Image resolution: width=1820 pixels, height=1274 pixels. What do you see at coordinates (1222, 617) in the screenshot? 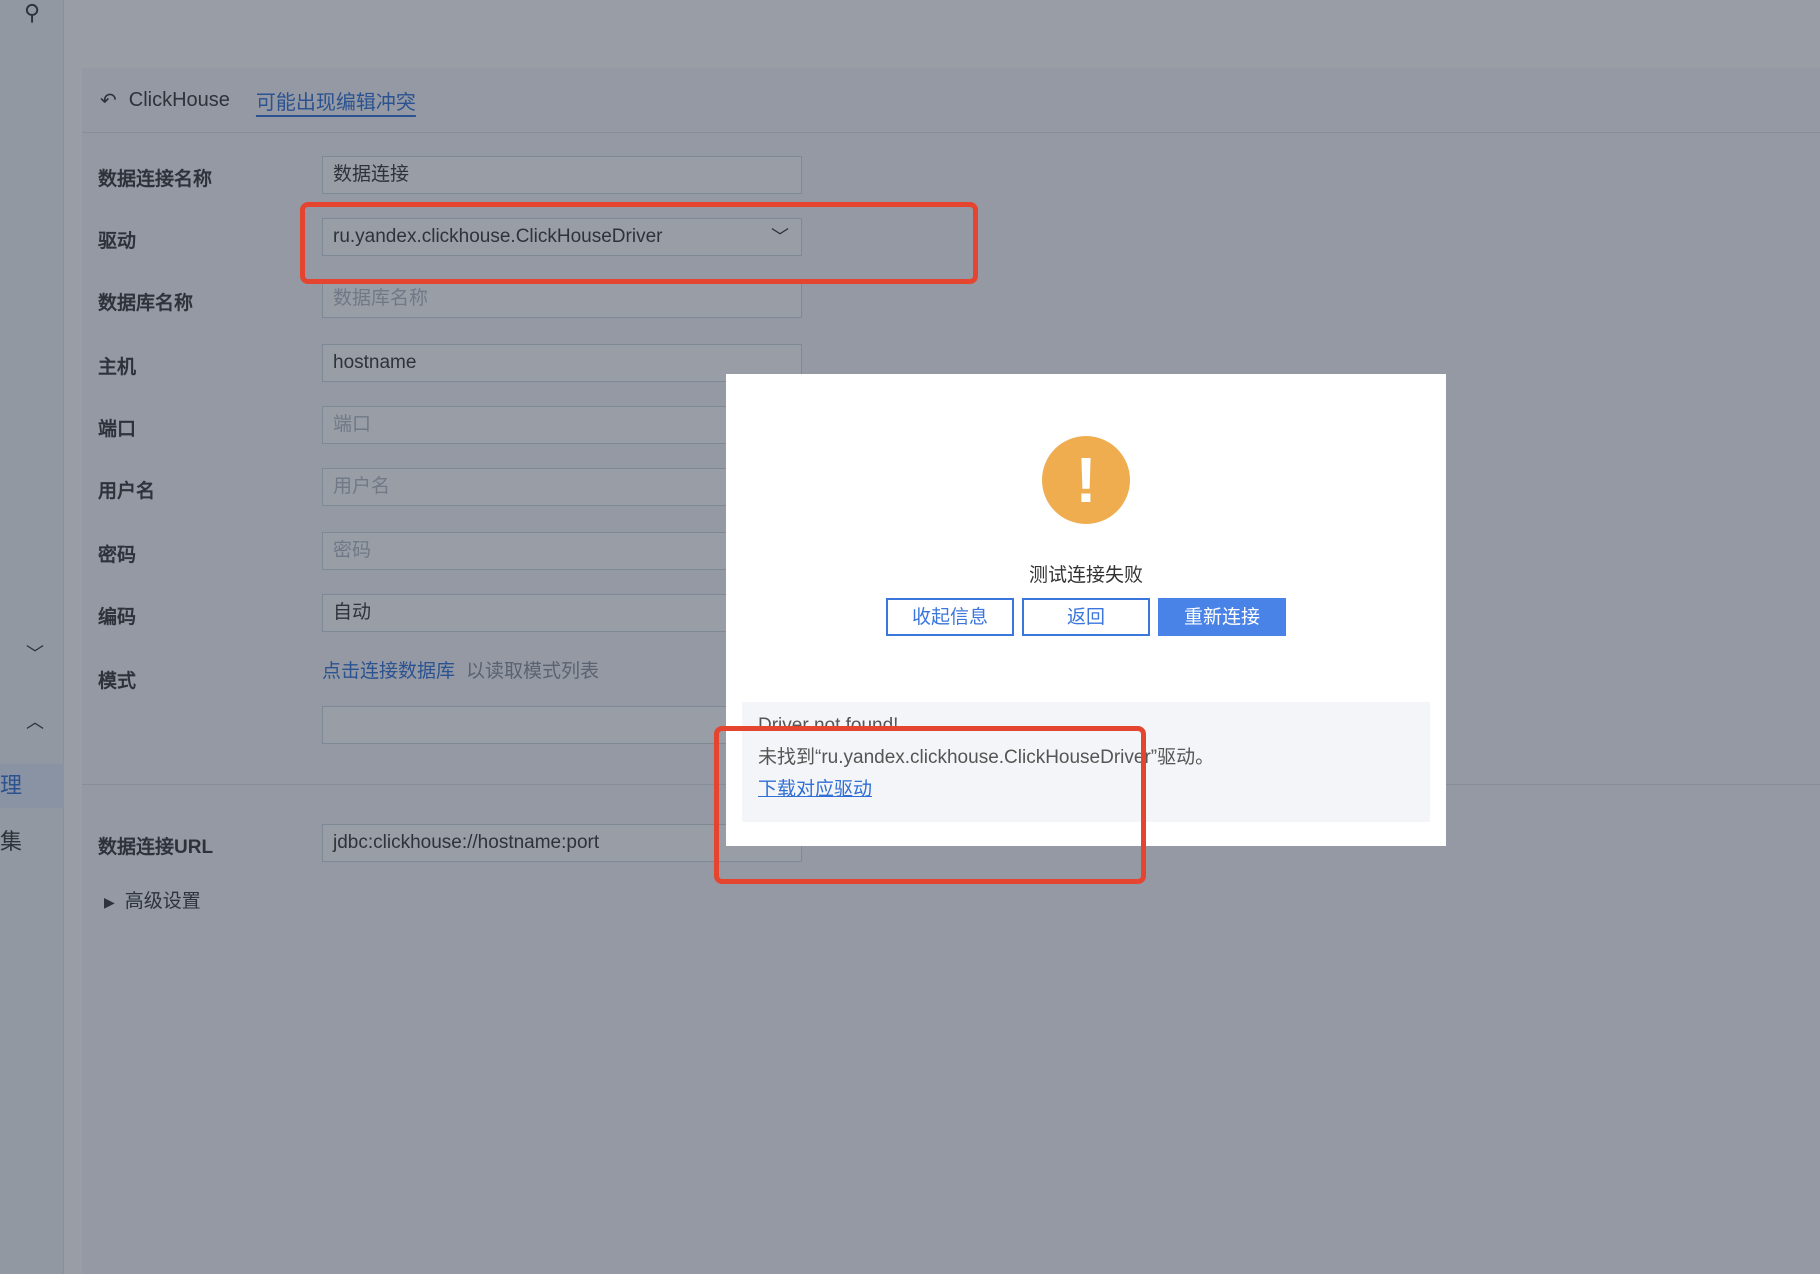
I see `reconnect-button: 重新连接` at bounding box center [1222, 617].